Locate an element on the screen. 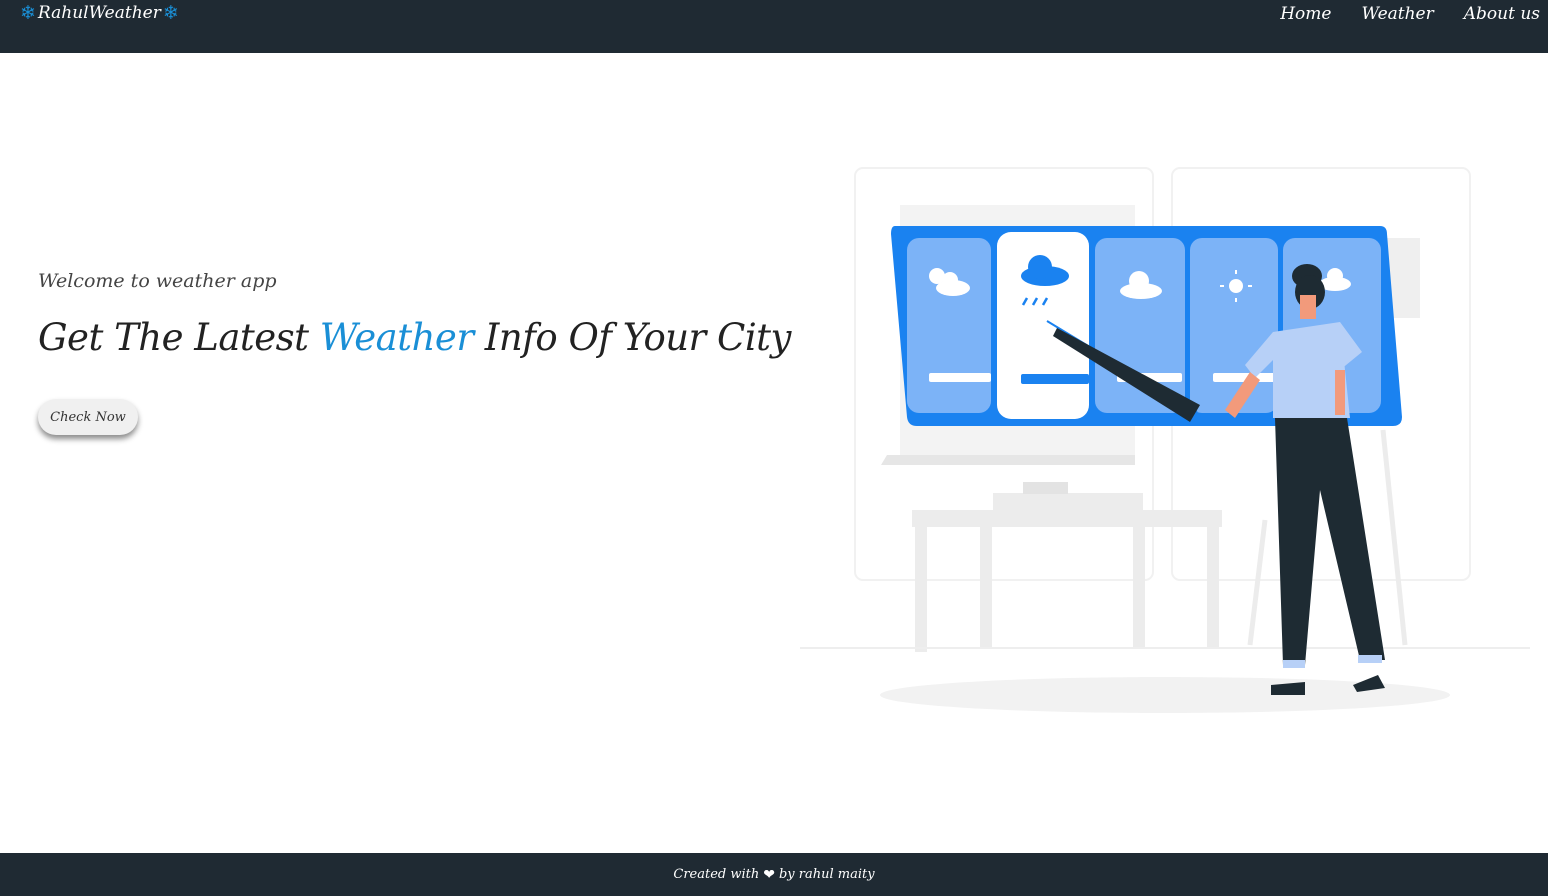  nav-weather-link: Weather is located at coordinates (1397, 14).